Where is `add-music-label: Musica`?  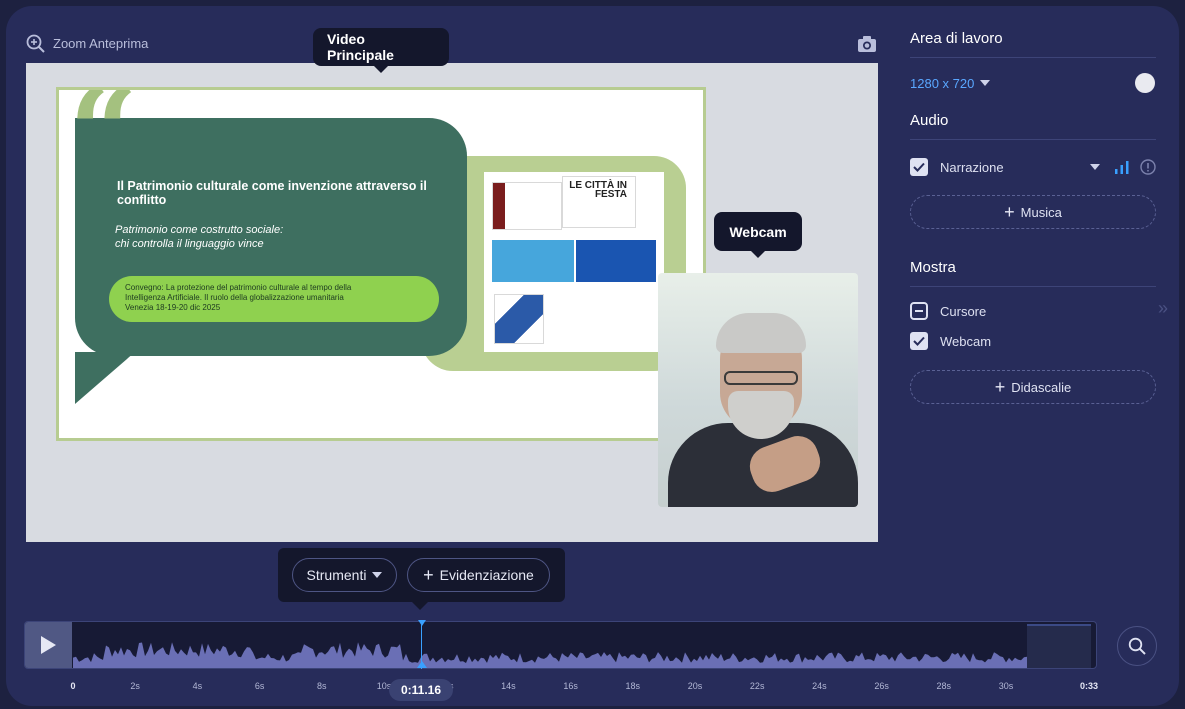
add-music-label: Musica is located at coordinates (1041, 212).